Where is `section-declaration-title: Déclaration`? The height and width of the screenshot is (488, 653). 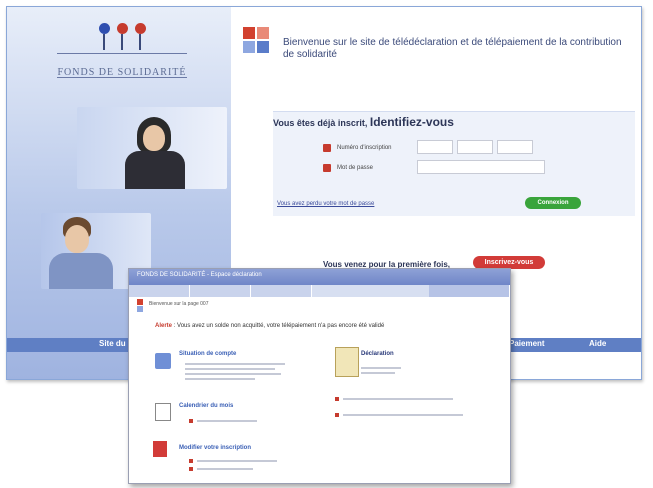 section-declaration-title: Déclaration is located at coordinates (377, 354).